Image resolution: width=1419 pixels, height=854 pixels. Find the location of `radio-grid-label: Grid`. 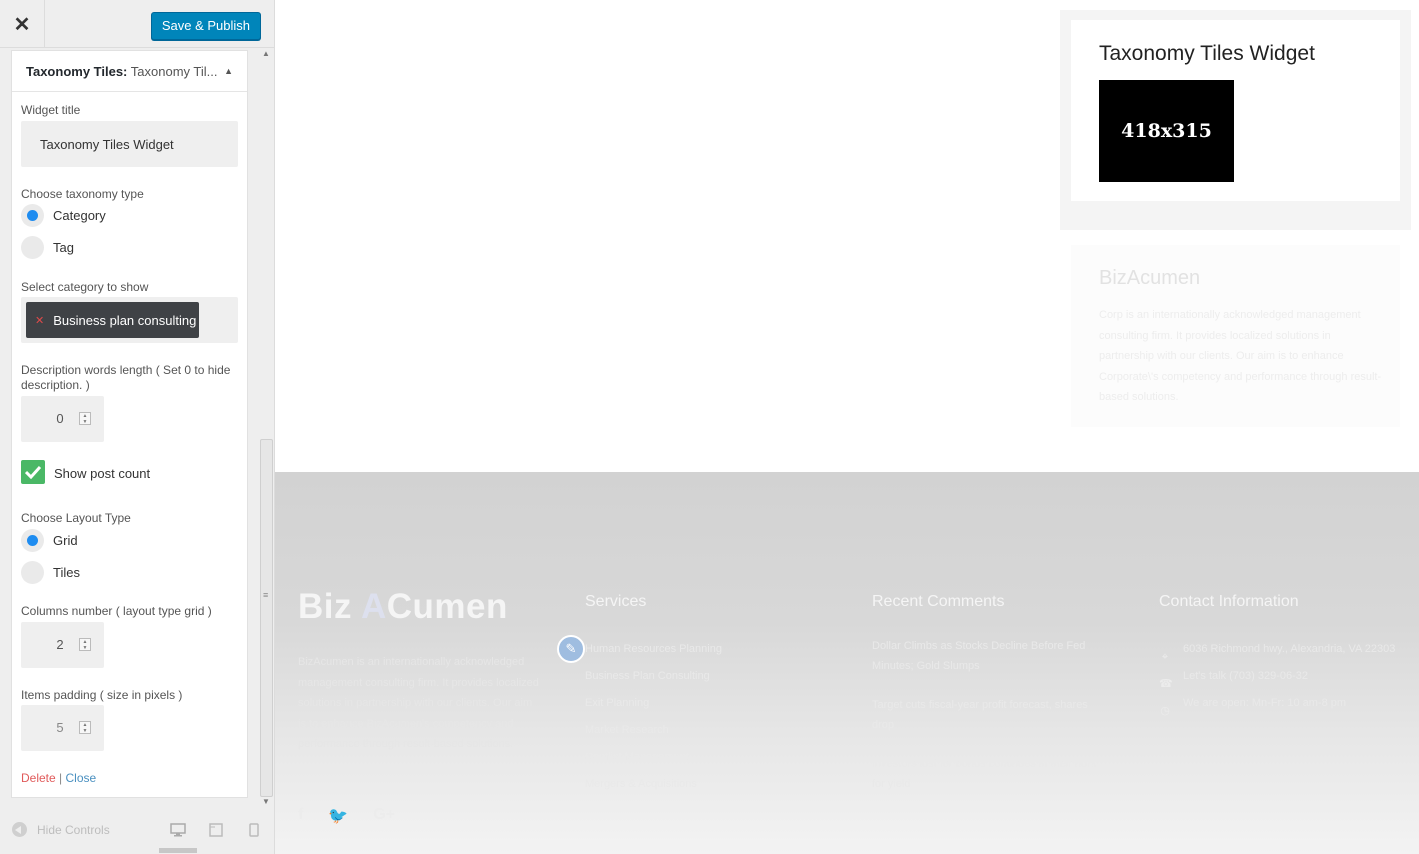

radio-grid-label: Grid is located at coordinates (65, 540).